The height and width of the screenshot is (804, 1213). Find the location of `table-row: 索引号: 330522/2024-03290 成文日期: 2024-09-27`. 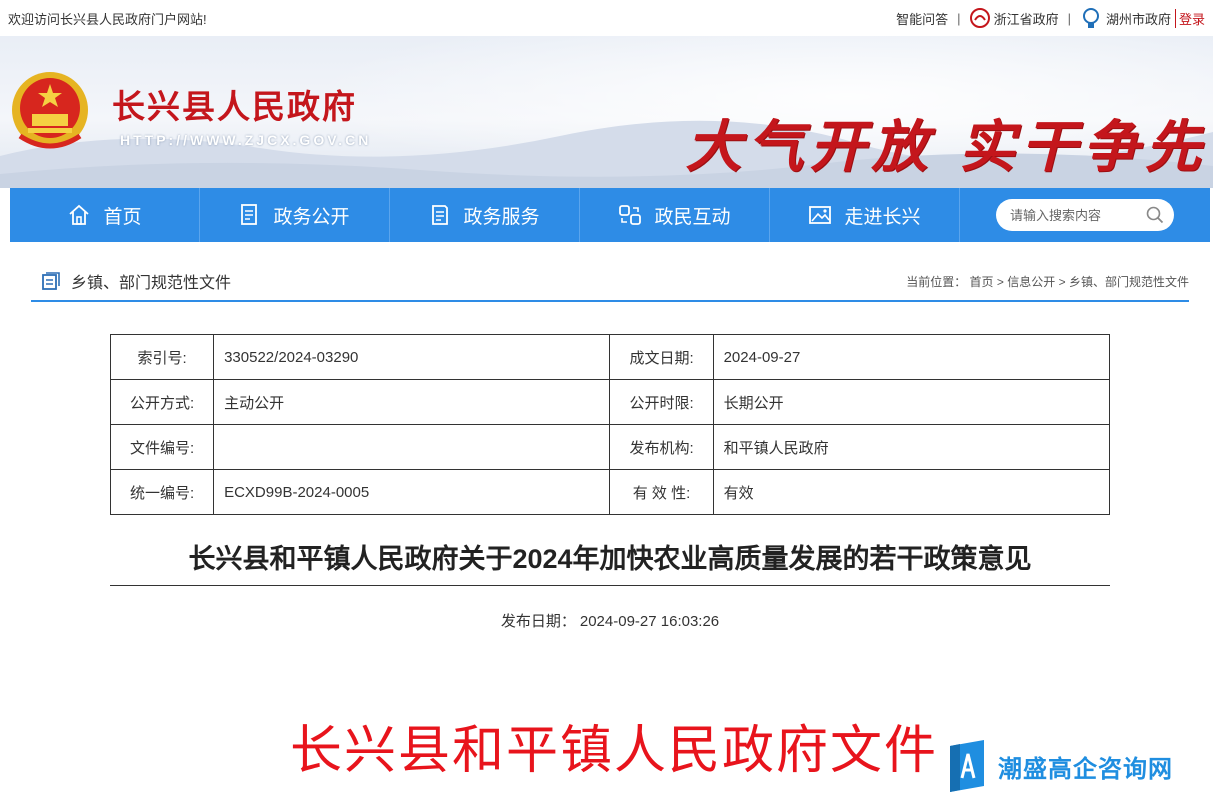

table-row: 索引号: 330522/2024-03290 成文日期: 2024-09-27 is located at coordinates (610, 357).